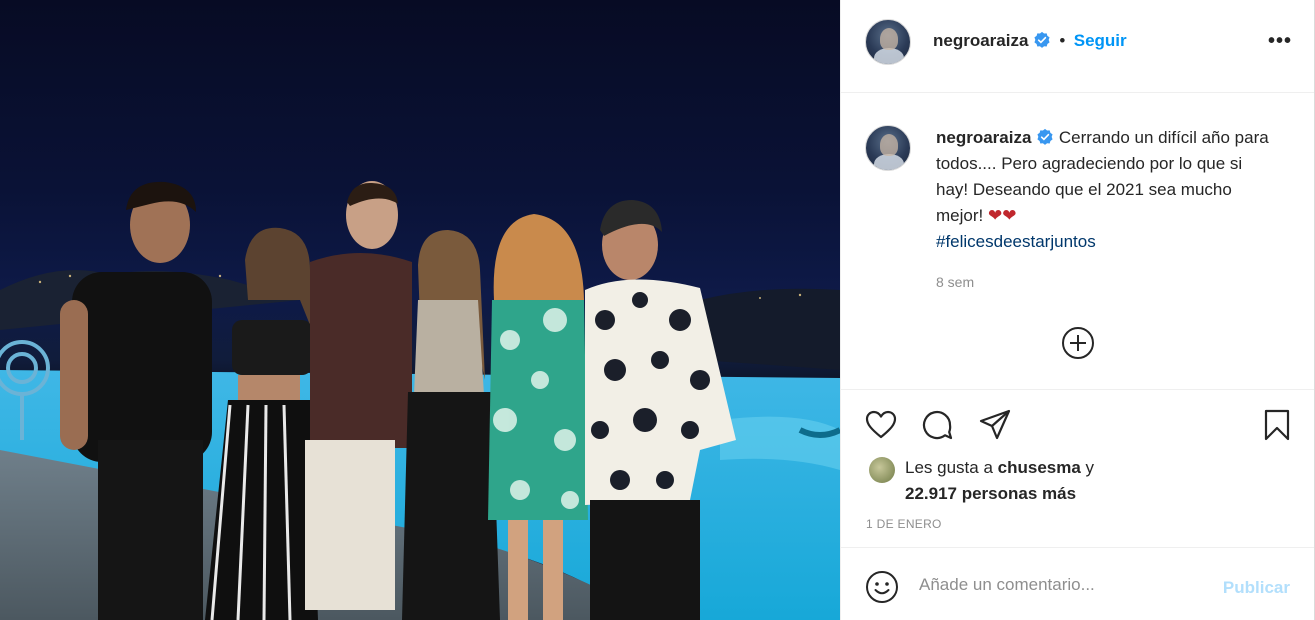 The height and width of the screenshot is (620, 1315). I want to click on caption-hearts: ❤❤, so click(1002, 215).